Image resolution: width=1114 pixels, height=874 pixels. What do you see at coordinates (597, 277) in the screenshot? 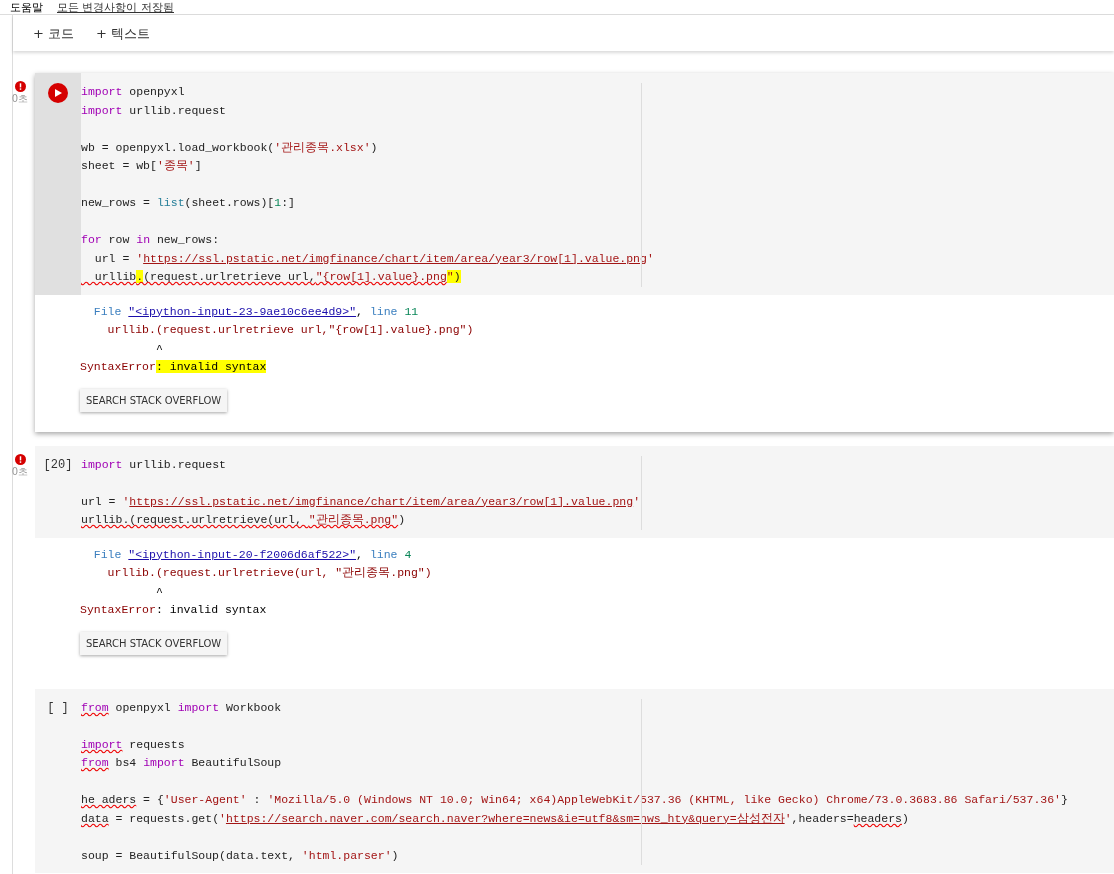
I see `code-line: urllib.(request.urlretrieve url,"{row[1].value}.png")` at bounding box center [597, 277].